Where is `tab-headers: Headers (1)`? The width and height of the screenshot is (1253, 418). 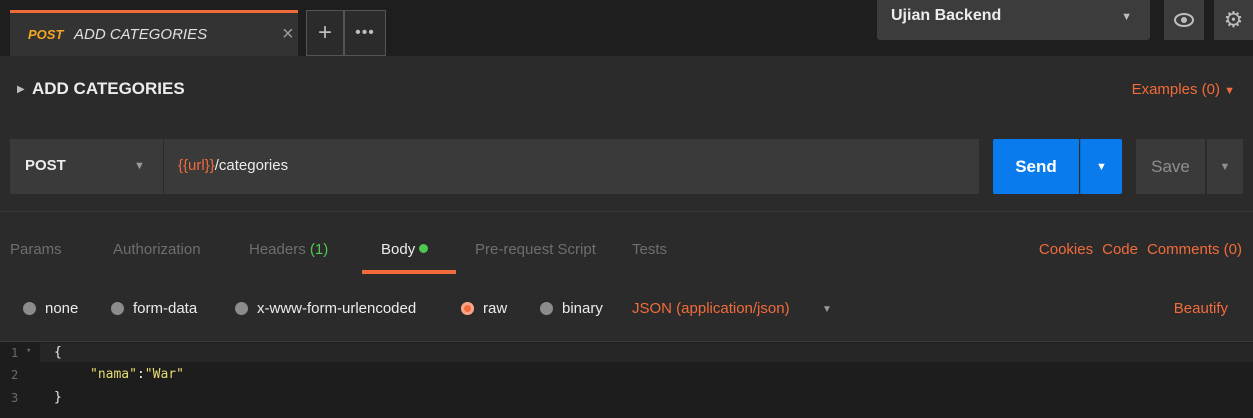 tab-headers: Headers (1) is located at coordinates (288, 249).